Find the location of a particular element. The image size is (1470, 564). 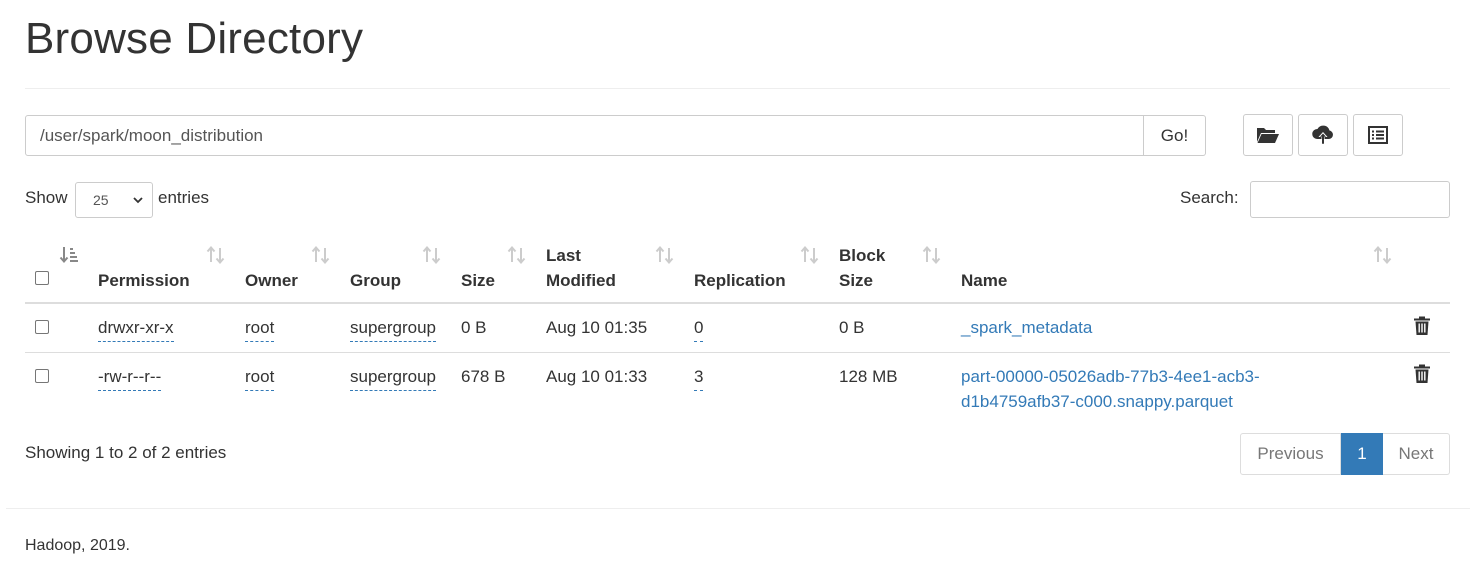

column-replication: Replication is located at coordinates (740, 280).